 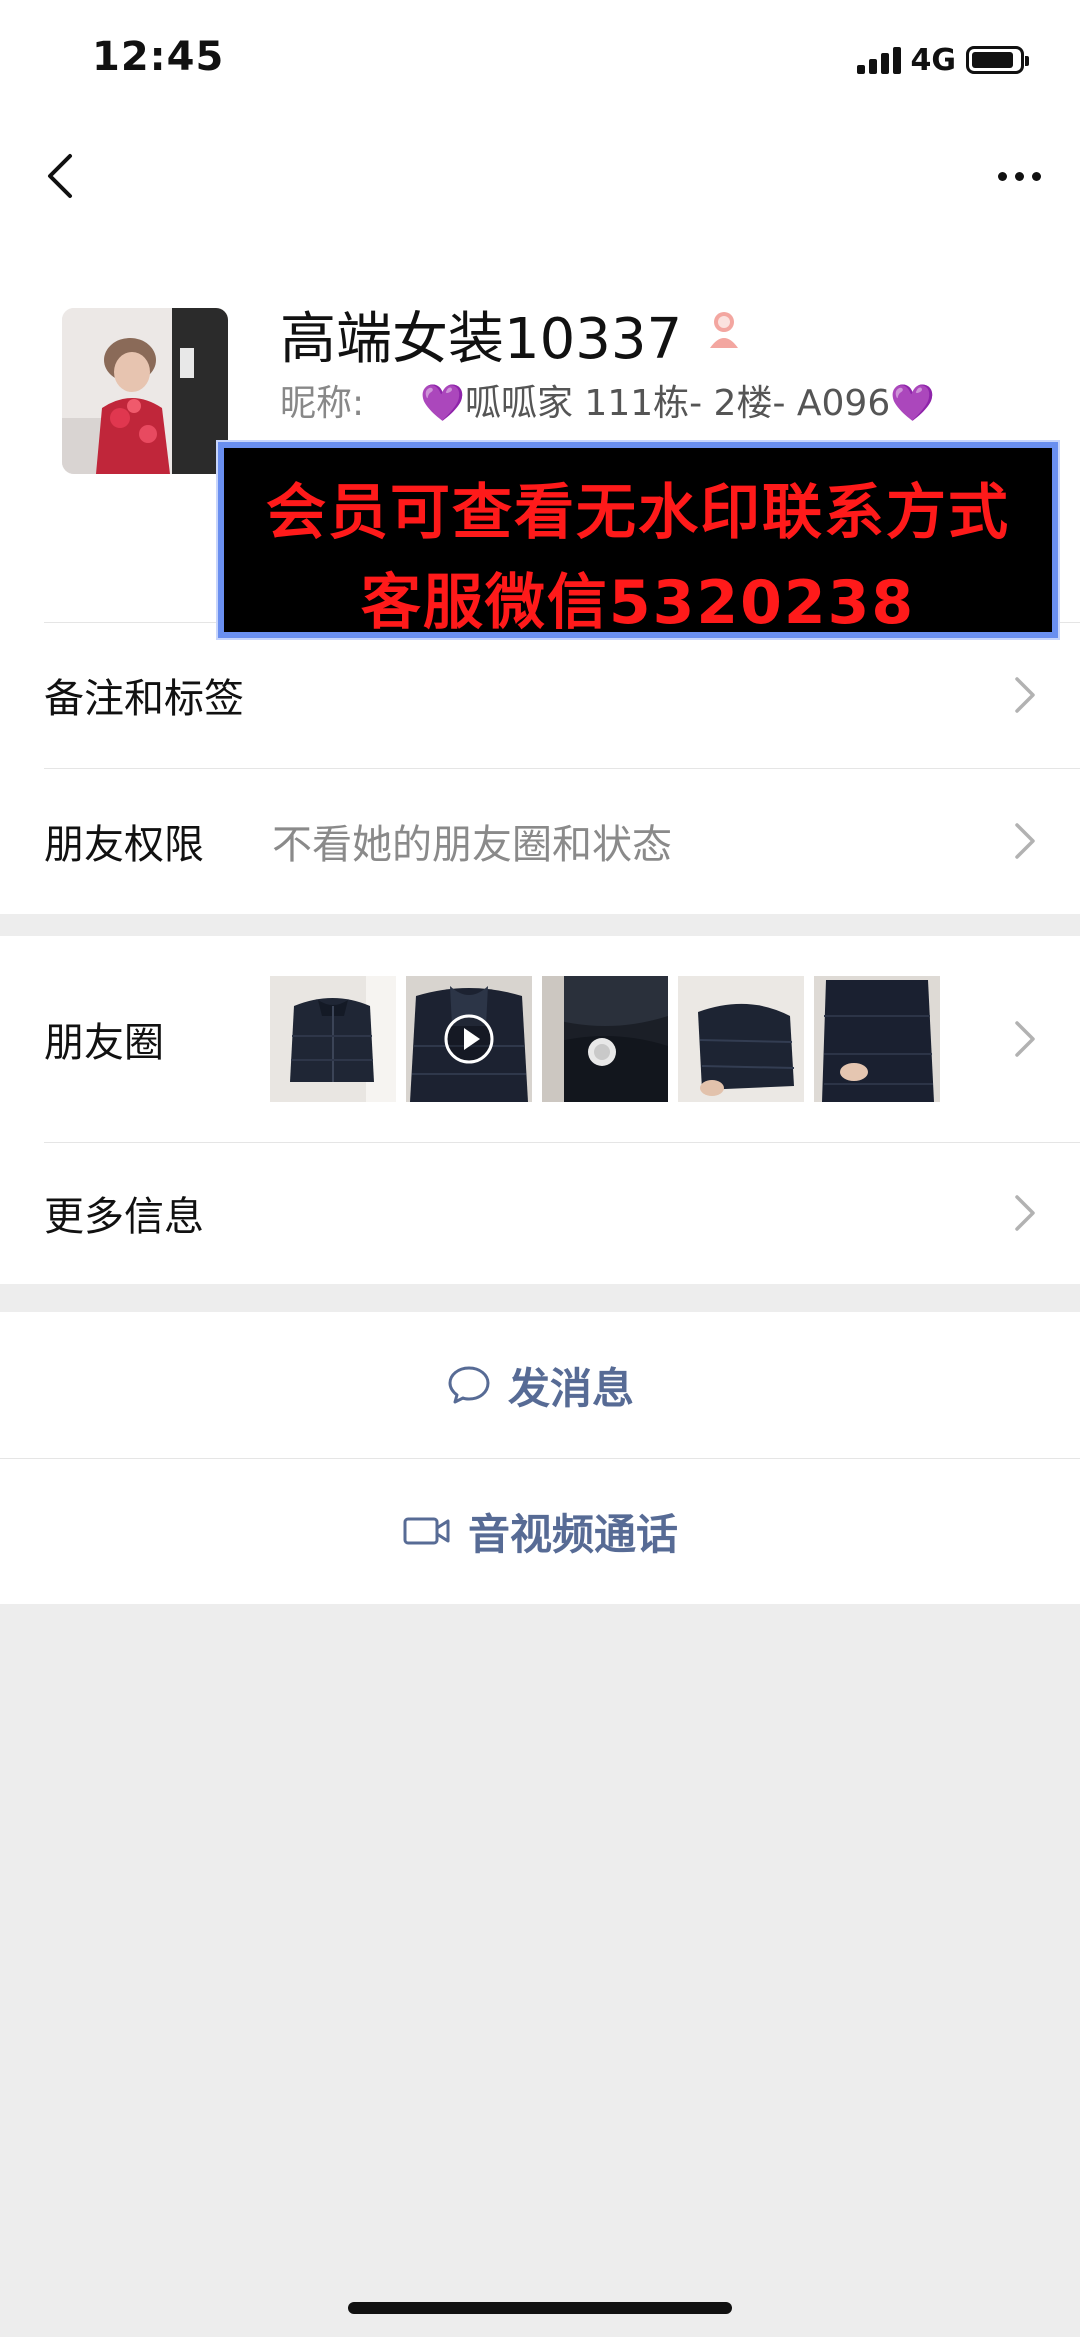 I want to click on status-time: 12:45, so click(x=158, y=57).